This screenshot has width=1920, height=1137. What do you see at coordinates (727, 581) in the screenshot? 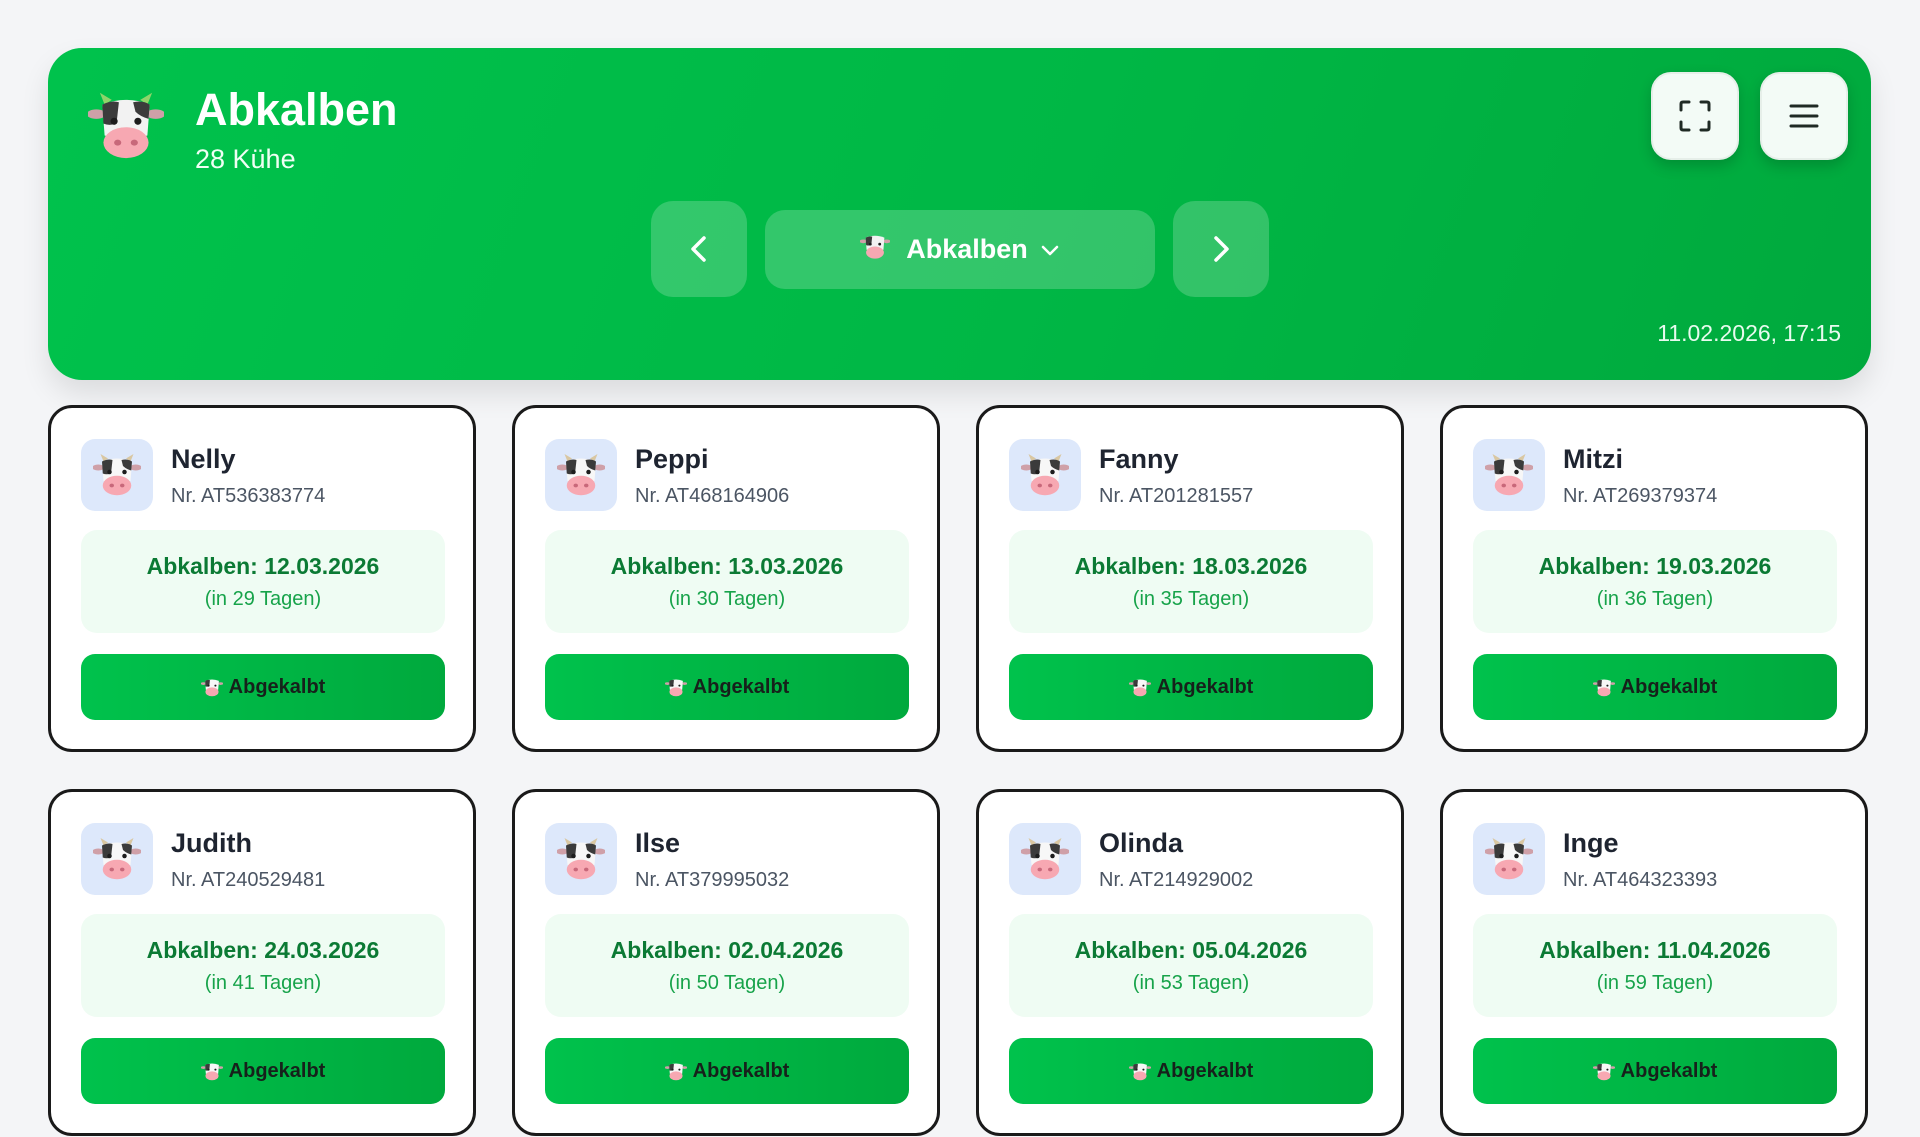
I see `calving-info: Abkalben: 13.03.2026 (in 30 Tagen)` at bounding box center [727, 581].